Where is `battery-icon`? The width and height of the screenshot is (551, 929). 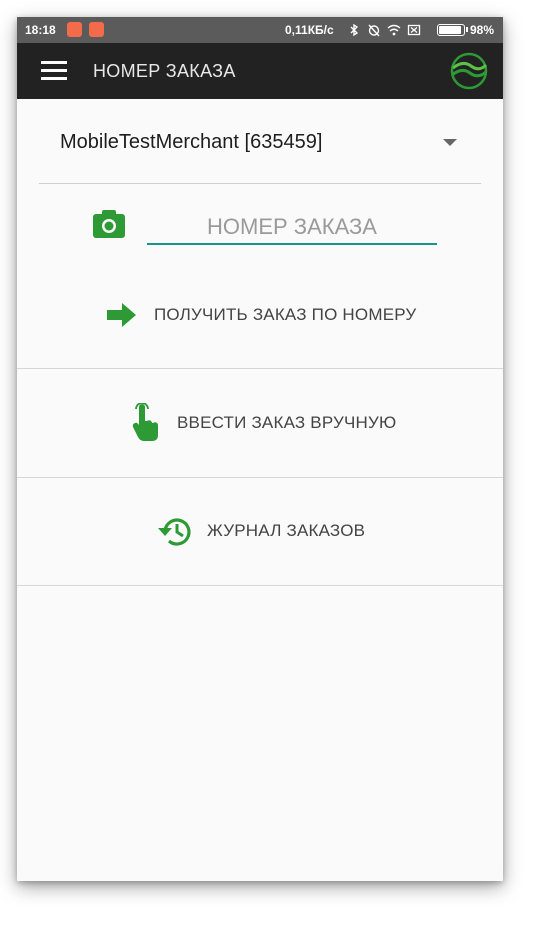 battery-icon is located at coordinates (452, 30).